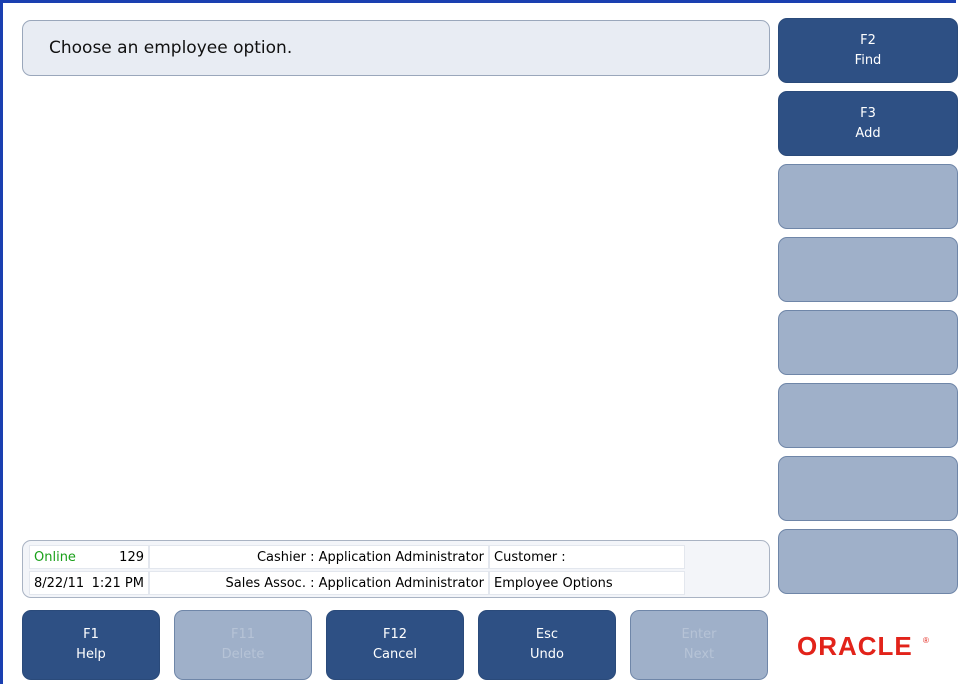 The image size is (958, 686). I want to click on prompt-bar: Choose an employee option., so click(396, 48).